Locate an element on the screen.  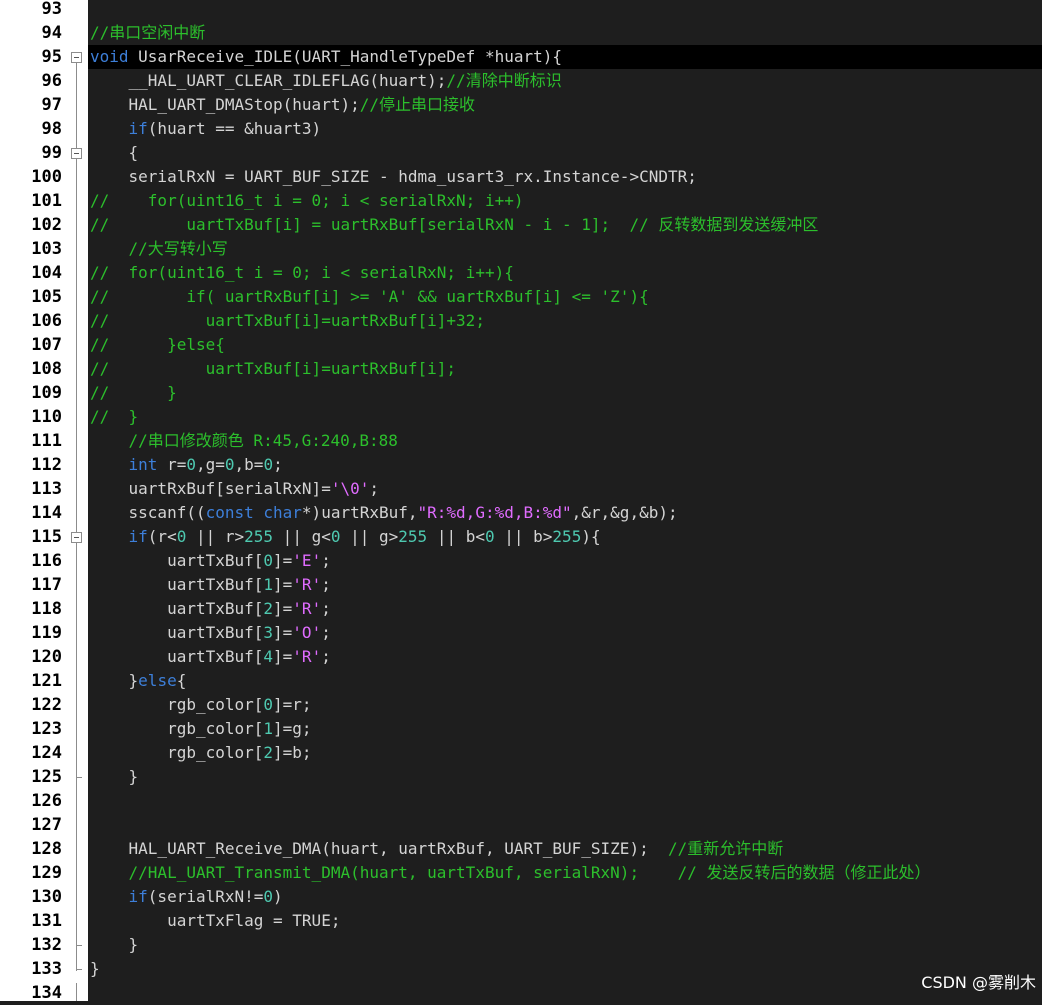
code-line: //串口修改颜色 R:45,G:240,B:88 is located at coordinates (244, 441).